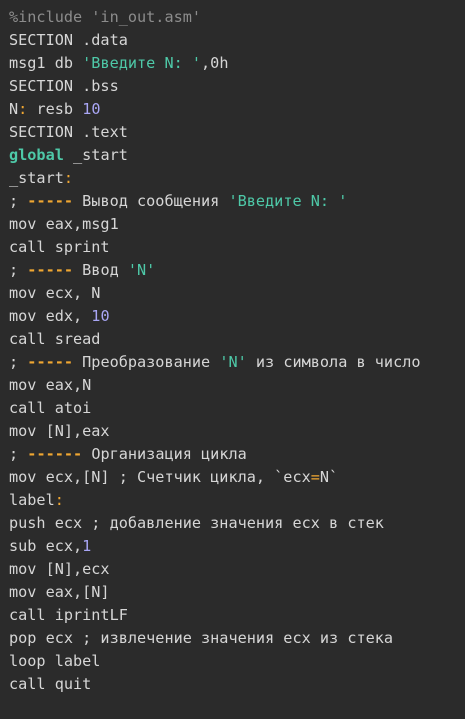 The width and height of the screenshot is (465, 719). What do you see at coordinates (64, 86) in the screenshot?
I see `code-token-plain: SECTION .bss` at bounding box center [64, 86].